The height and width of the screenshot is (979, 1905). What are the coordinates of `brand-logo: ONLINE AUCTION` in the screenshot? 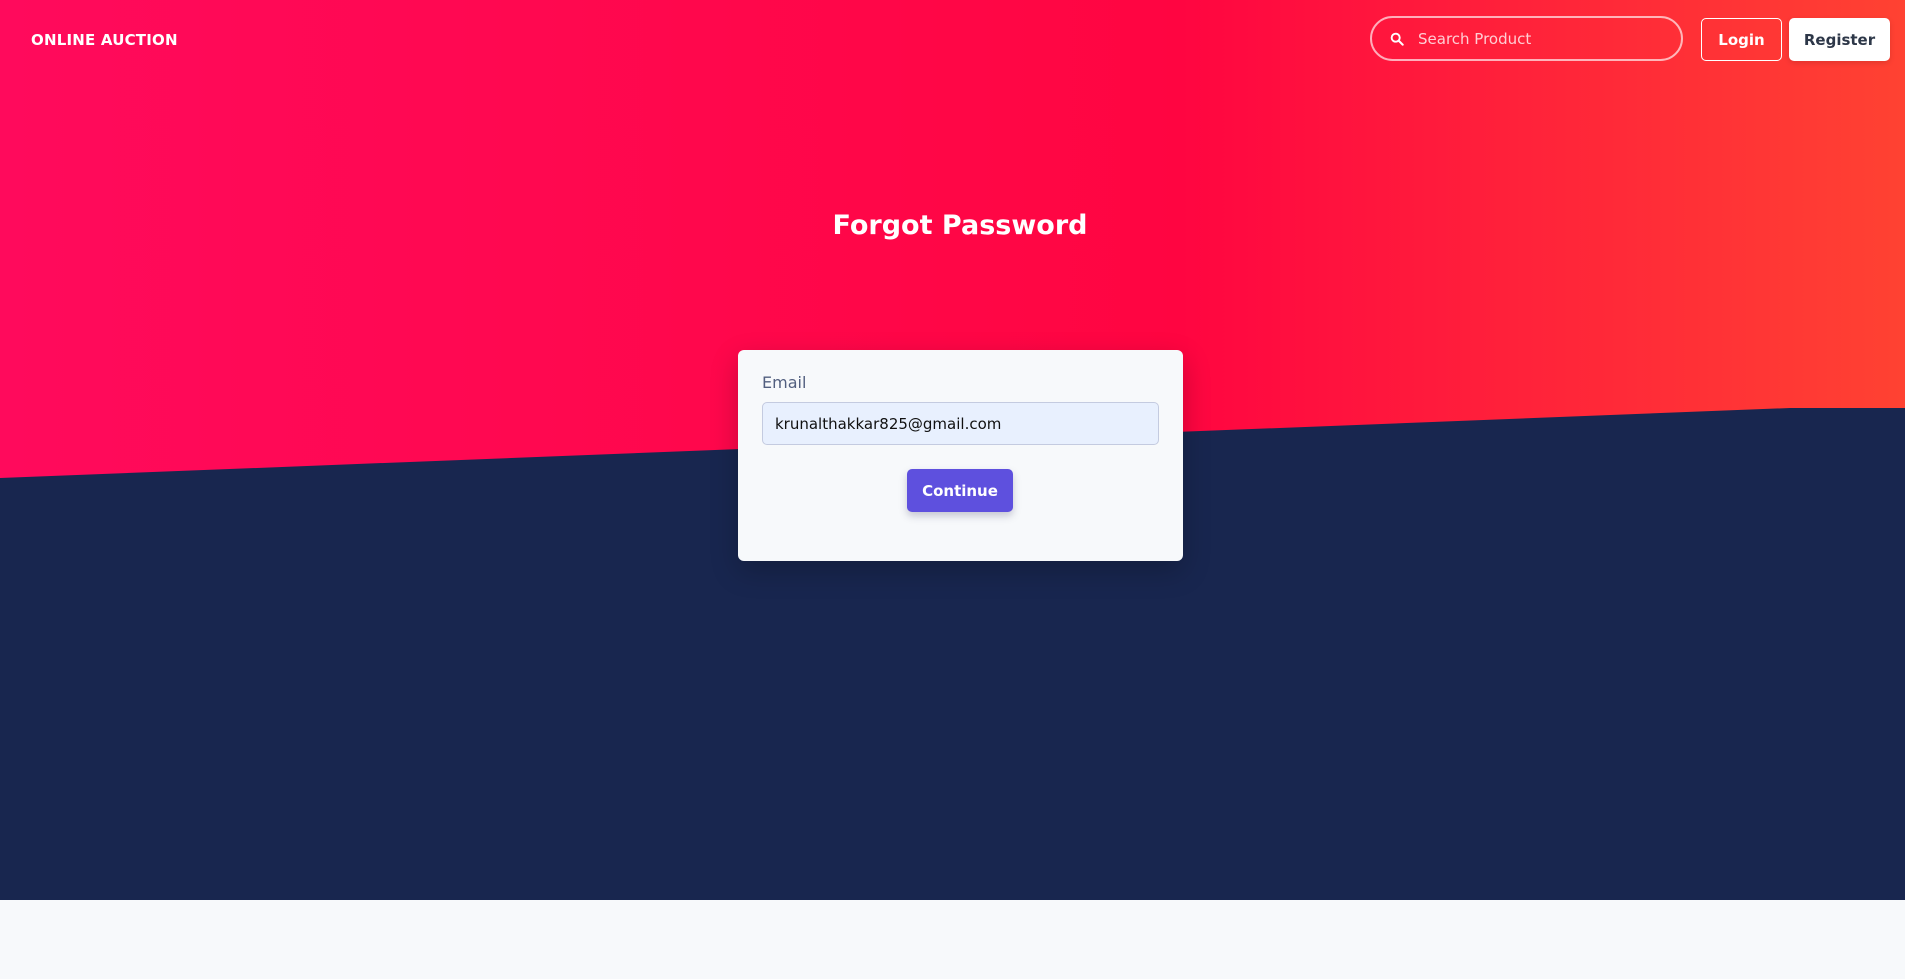 It's located at (104, 40).